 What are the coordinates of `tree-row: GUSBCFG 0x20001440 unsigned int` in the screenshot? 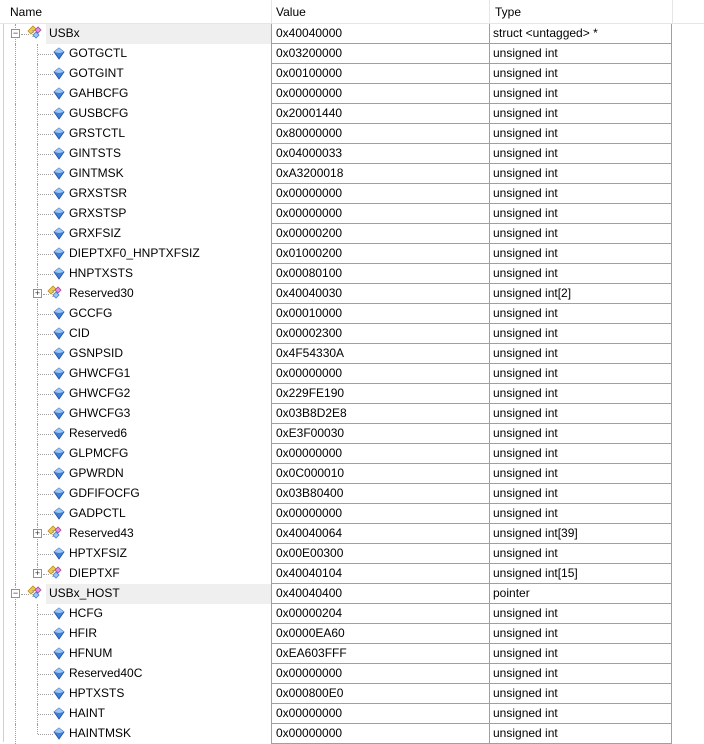 It's located at (352, 114).